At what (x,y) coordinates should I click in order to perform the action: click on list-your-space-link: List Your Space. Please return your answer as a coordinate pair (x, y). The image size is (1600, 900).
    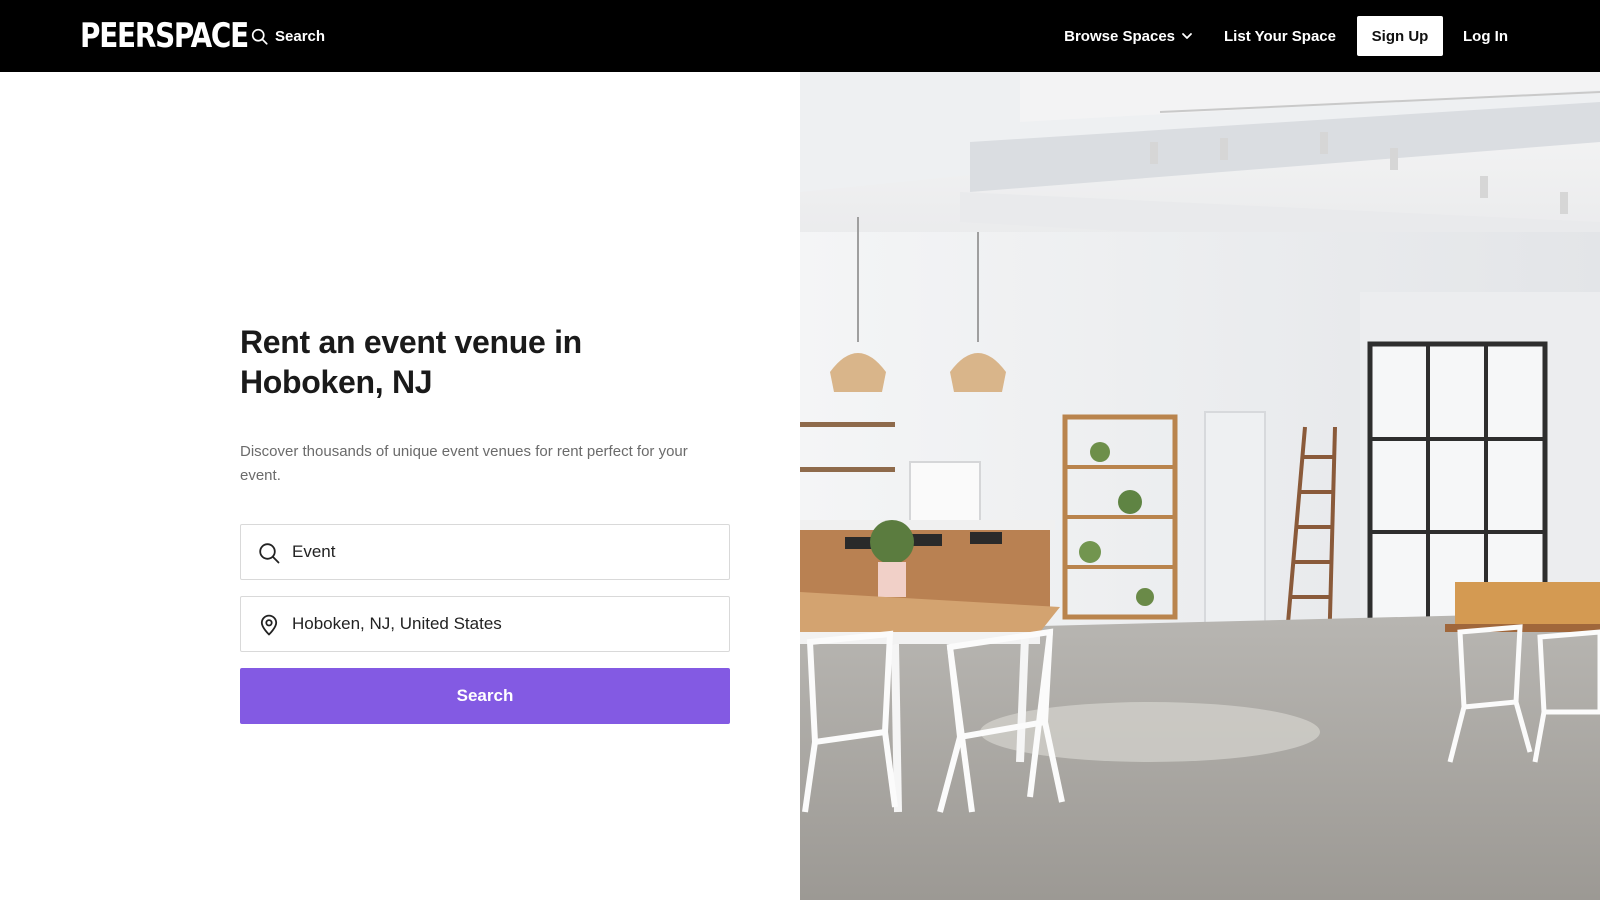
    Looking at the image, I should click on (1280, 36).